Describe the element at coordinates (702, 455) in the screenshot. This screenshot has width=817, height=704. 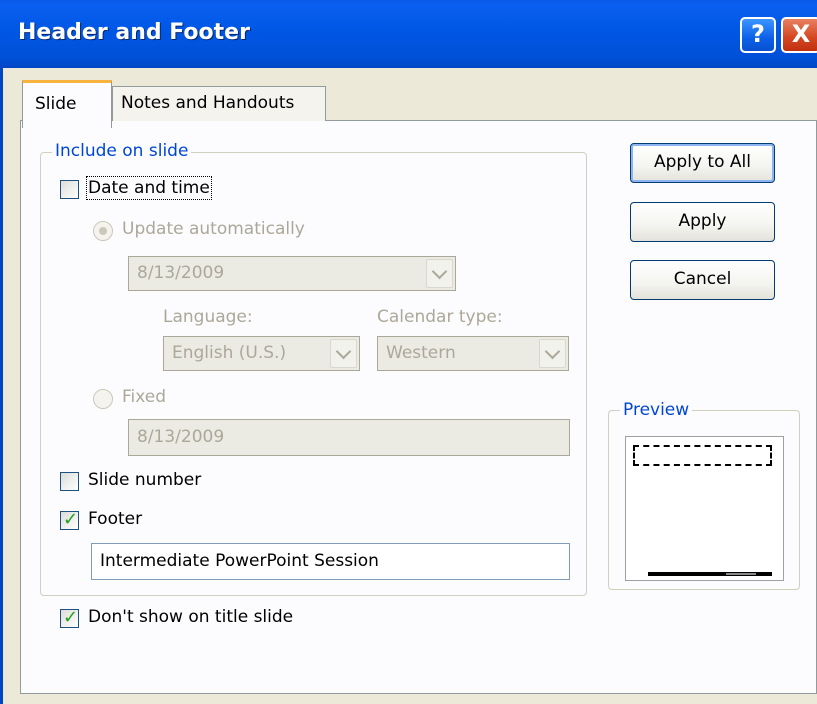
I see `preview-date-placeholder` at that location.